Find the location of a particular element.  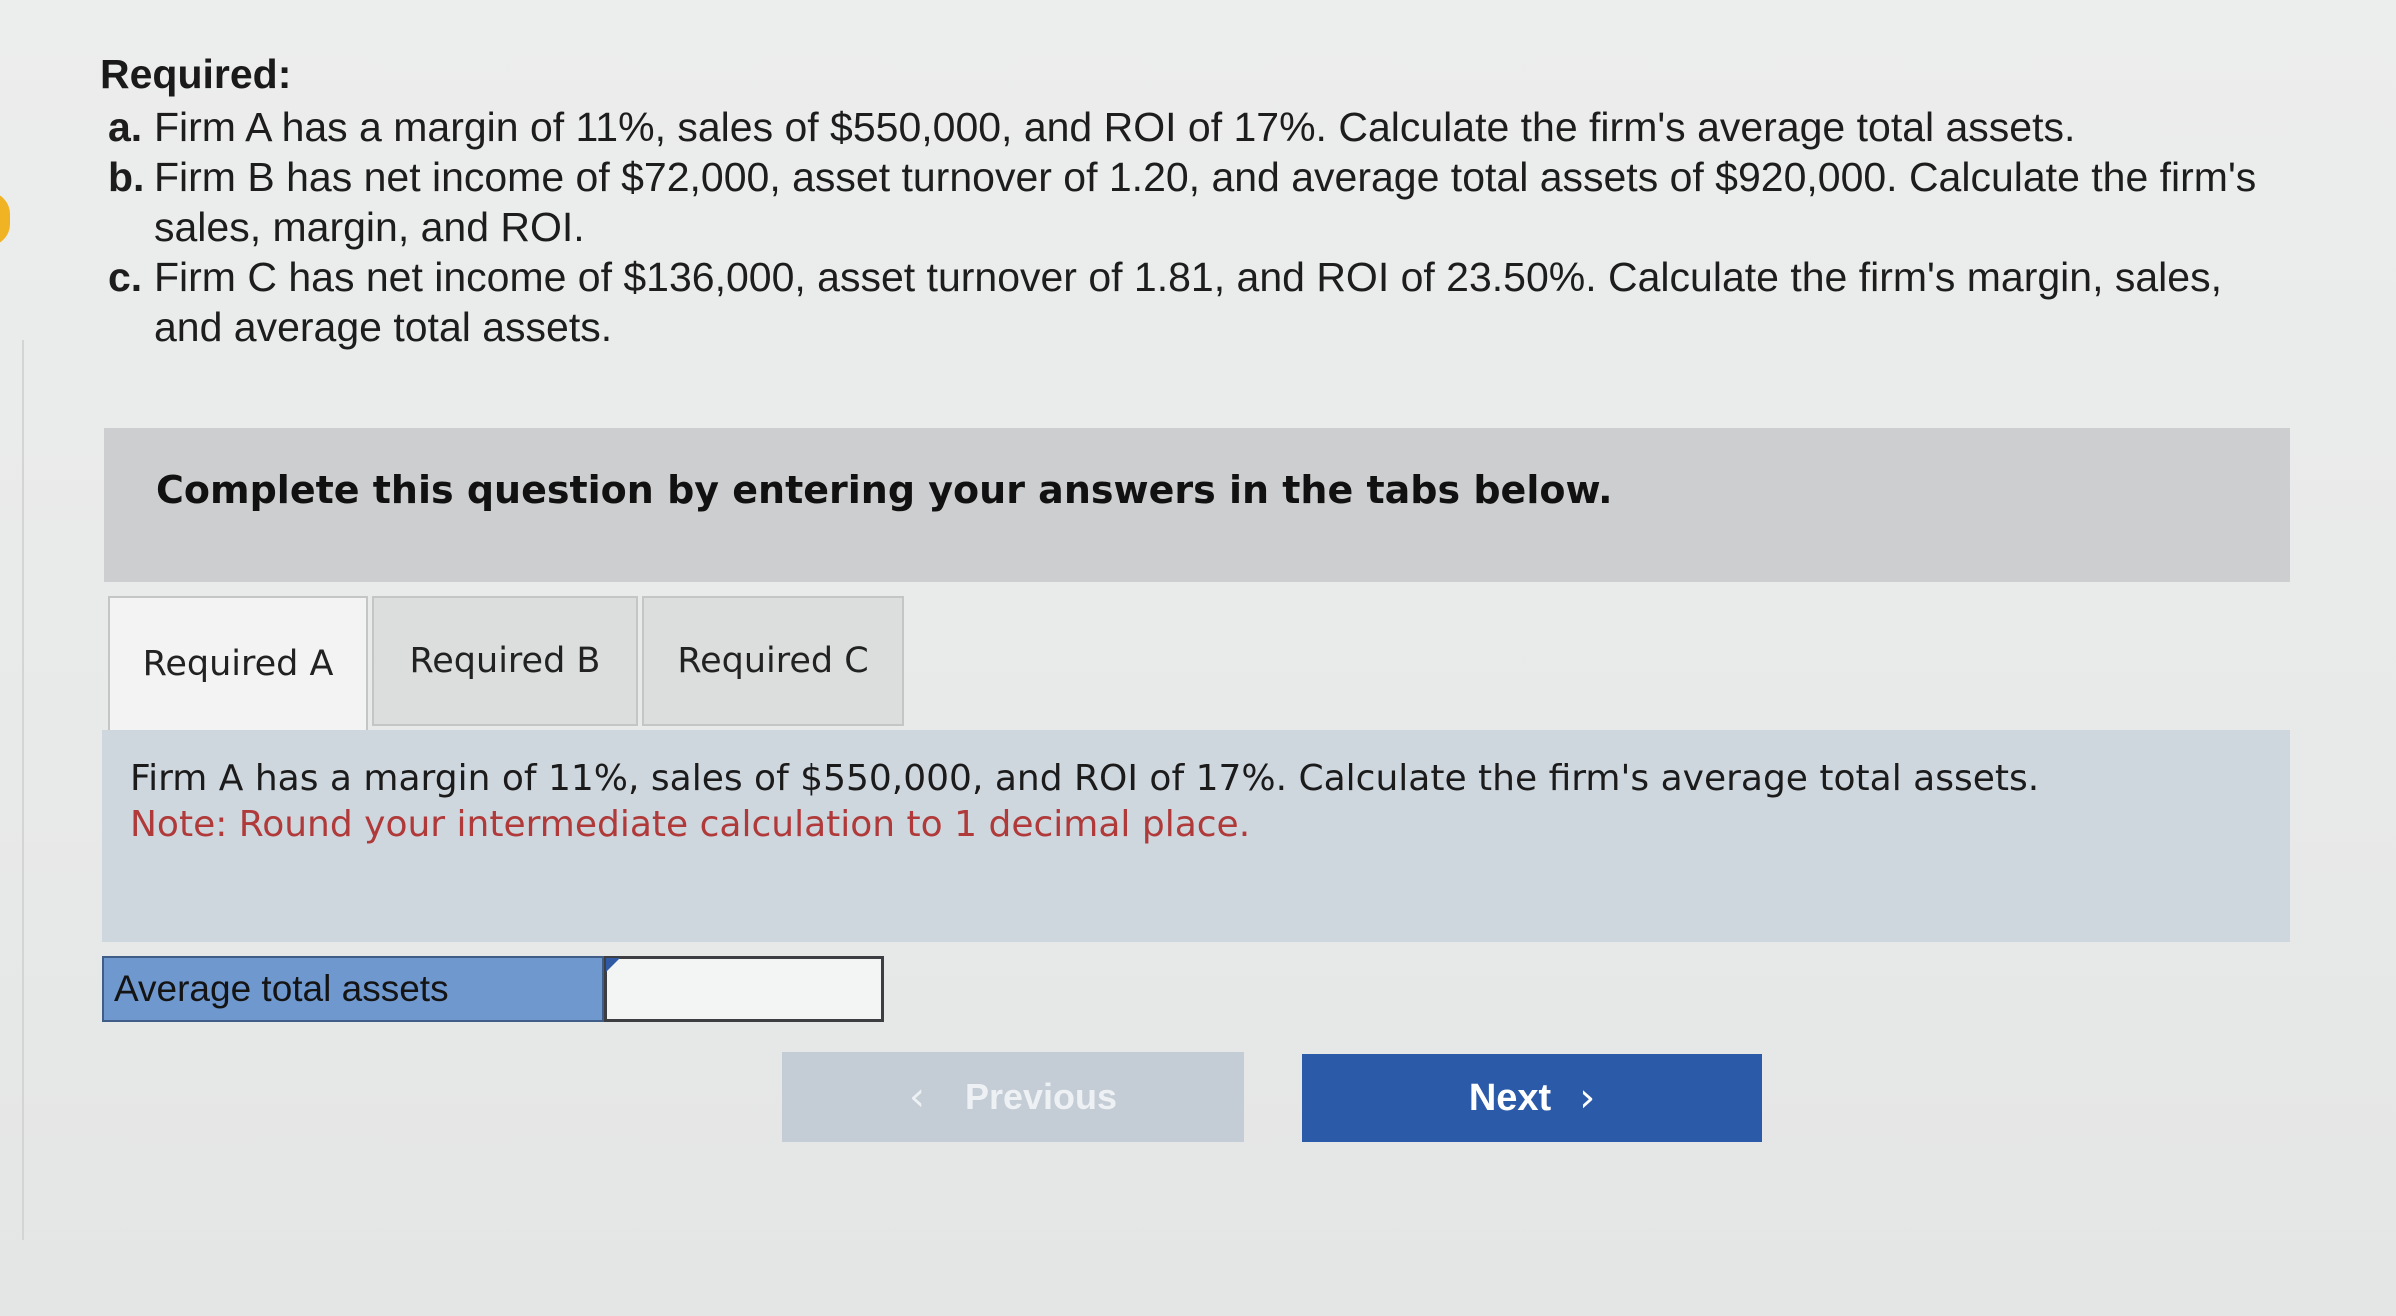

tab-required-b: Required B is located at coordinates (505, 661).